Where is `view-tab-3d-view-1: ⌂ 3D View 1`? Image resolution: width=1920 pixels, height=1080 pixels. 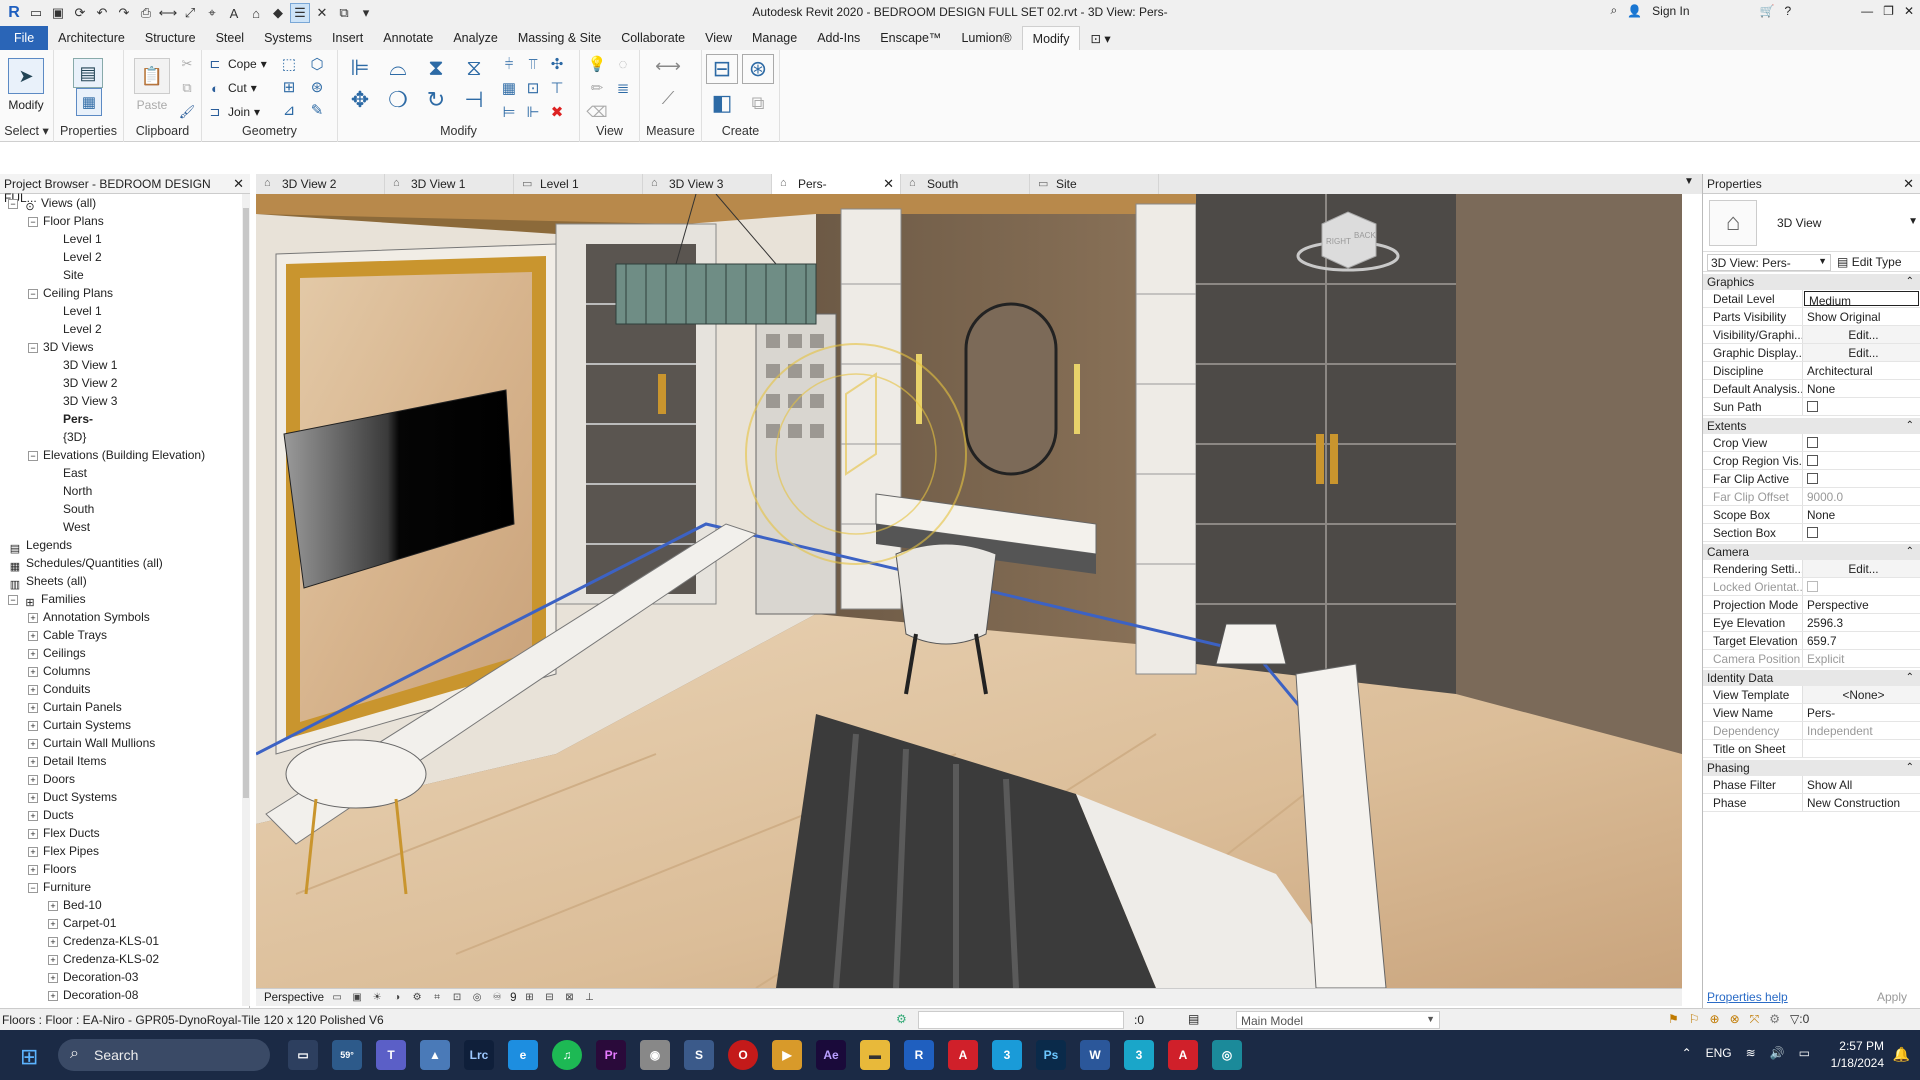
view-tab-3d-view-1: ⌂ 3D View 1 is located at coordinates (449, 184).